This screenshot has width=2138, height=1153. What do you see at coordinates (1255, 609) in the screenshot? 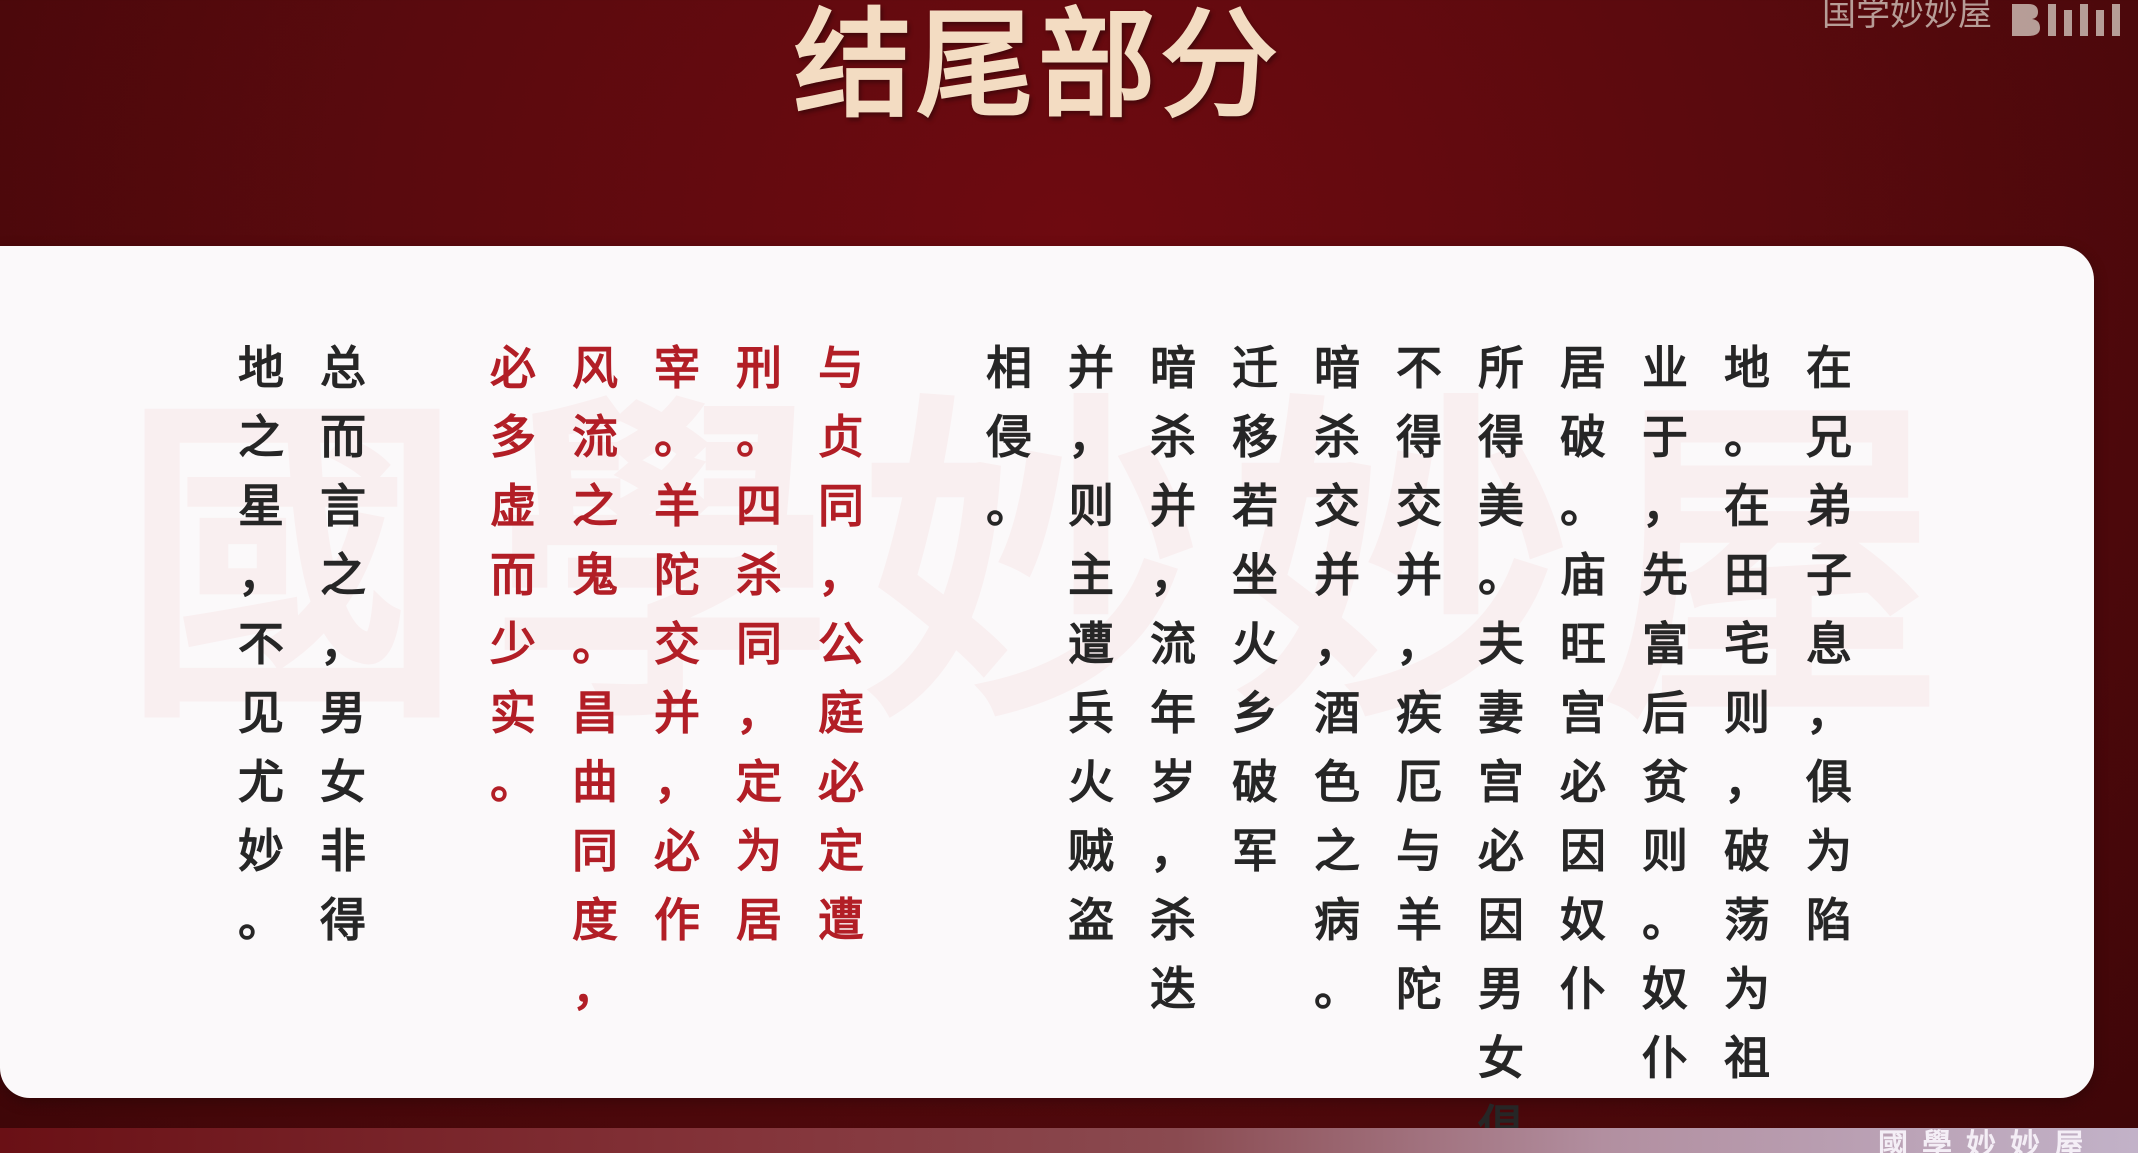
I see `text-column: 迁 移 若 坐 火 乡 破 军` at bounding box center [1255, 609].